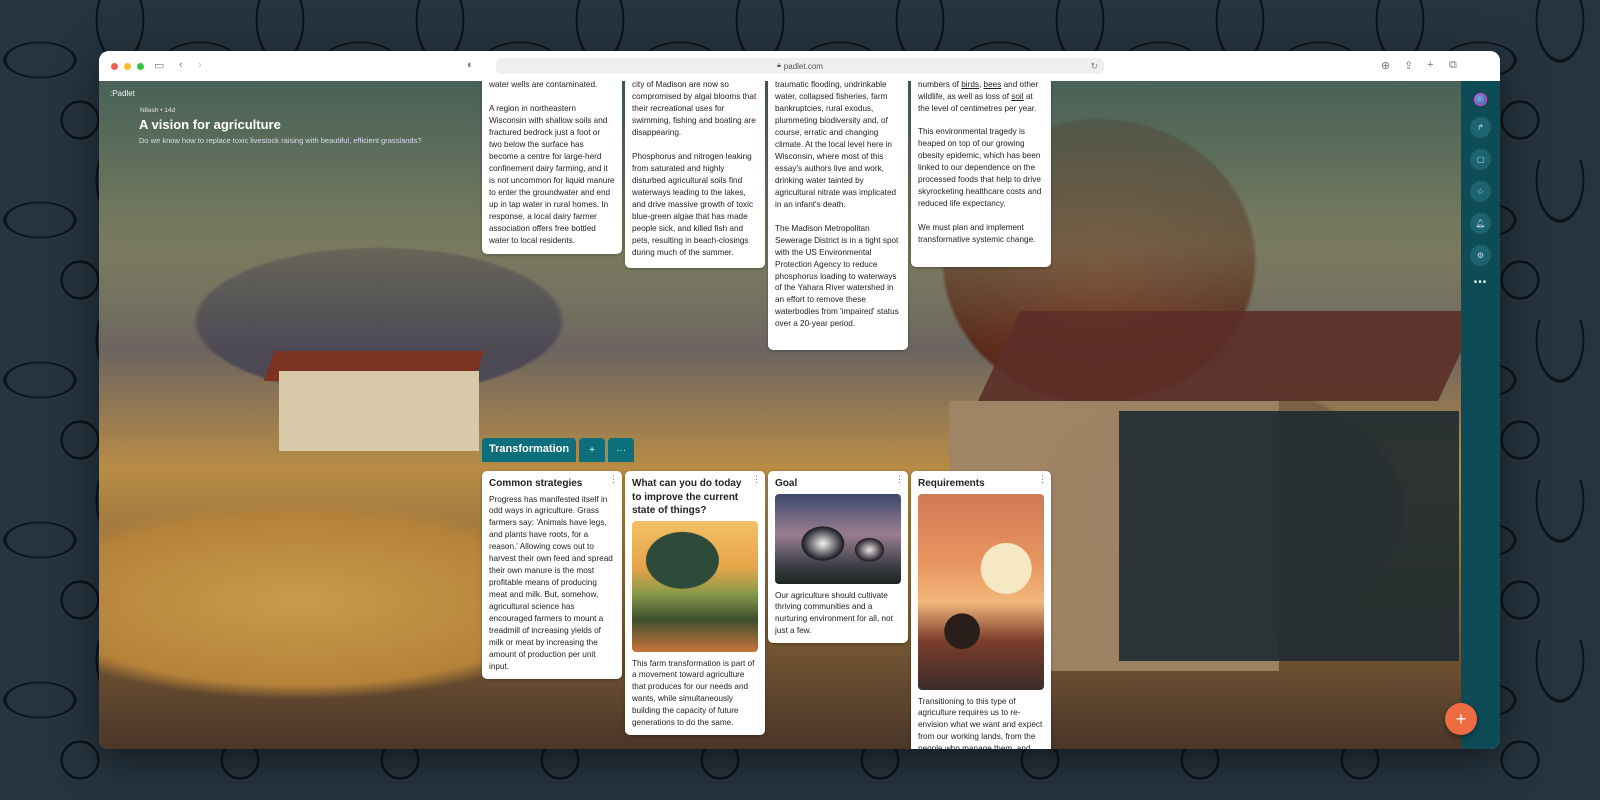  I want to click on winding-road-image, so click(695, 586).